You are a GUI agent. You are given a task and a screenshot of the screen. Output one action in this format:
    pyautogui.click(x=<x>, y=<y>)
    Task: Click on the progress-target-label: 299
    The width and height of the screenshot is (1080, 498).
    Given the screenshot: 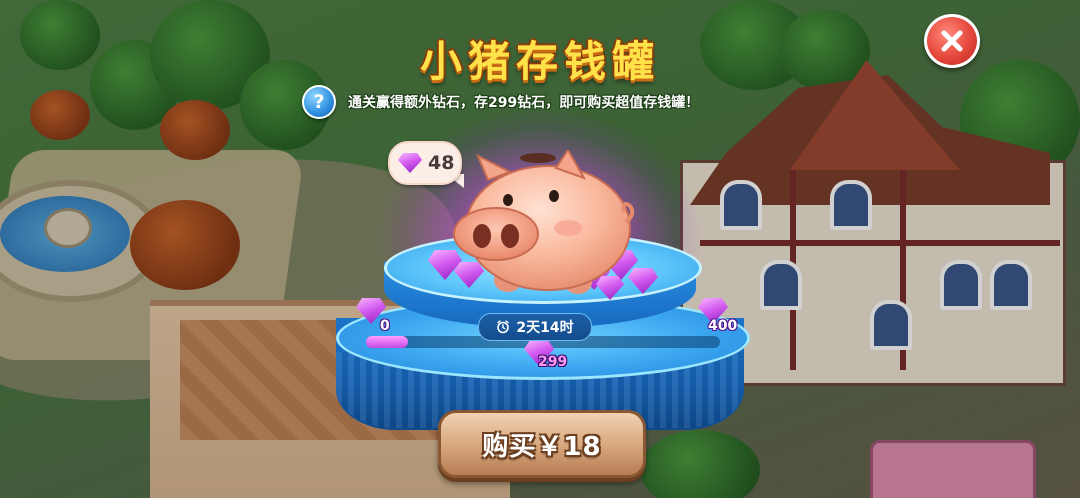 What is the action you would take?
    pyautogui.click(x=553, y=362)
    